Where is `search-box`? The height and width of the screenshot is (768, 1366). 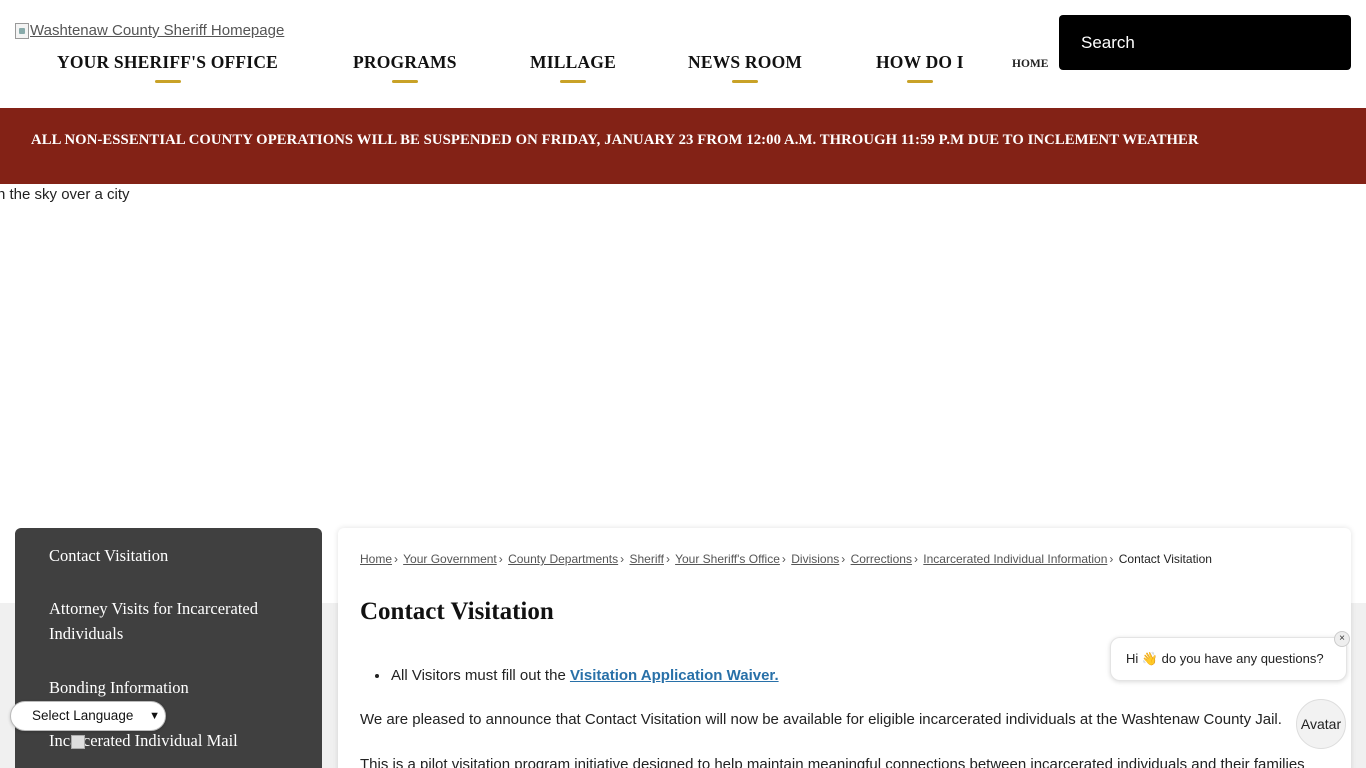
search-box is located at coordinates (1205, 42).